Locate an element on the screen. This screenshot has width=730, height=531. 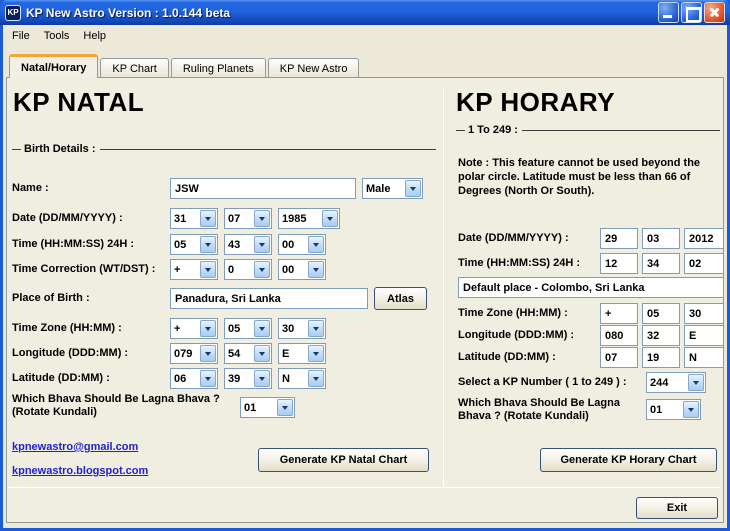
horary-bhava-label-line2: Bhava ? (Rotate Kundali) is located at coordinates (523, 416).